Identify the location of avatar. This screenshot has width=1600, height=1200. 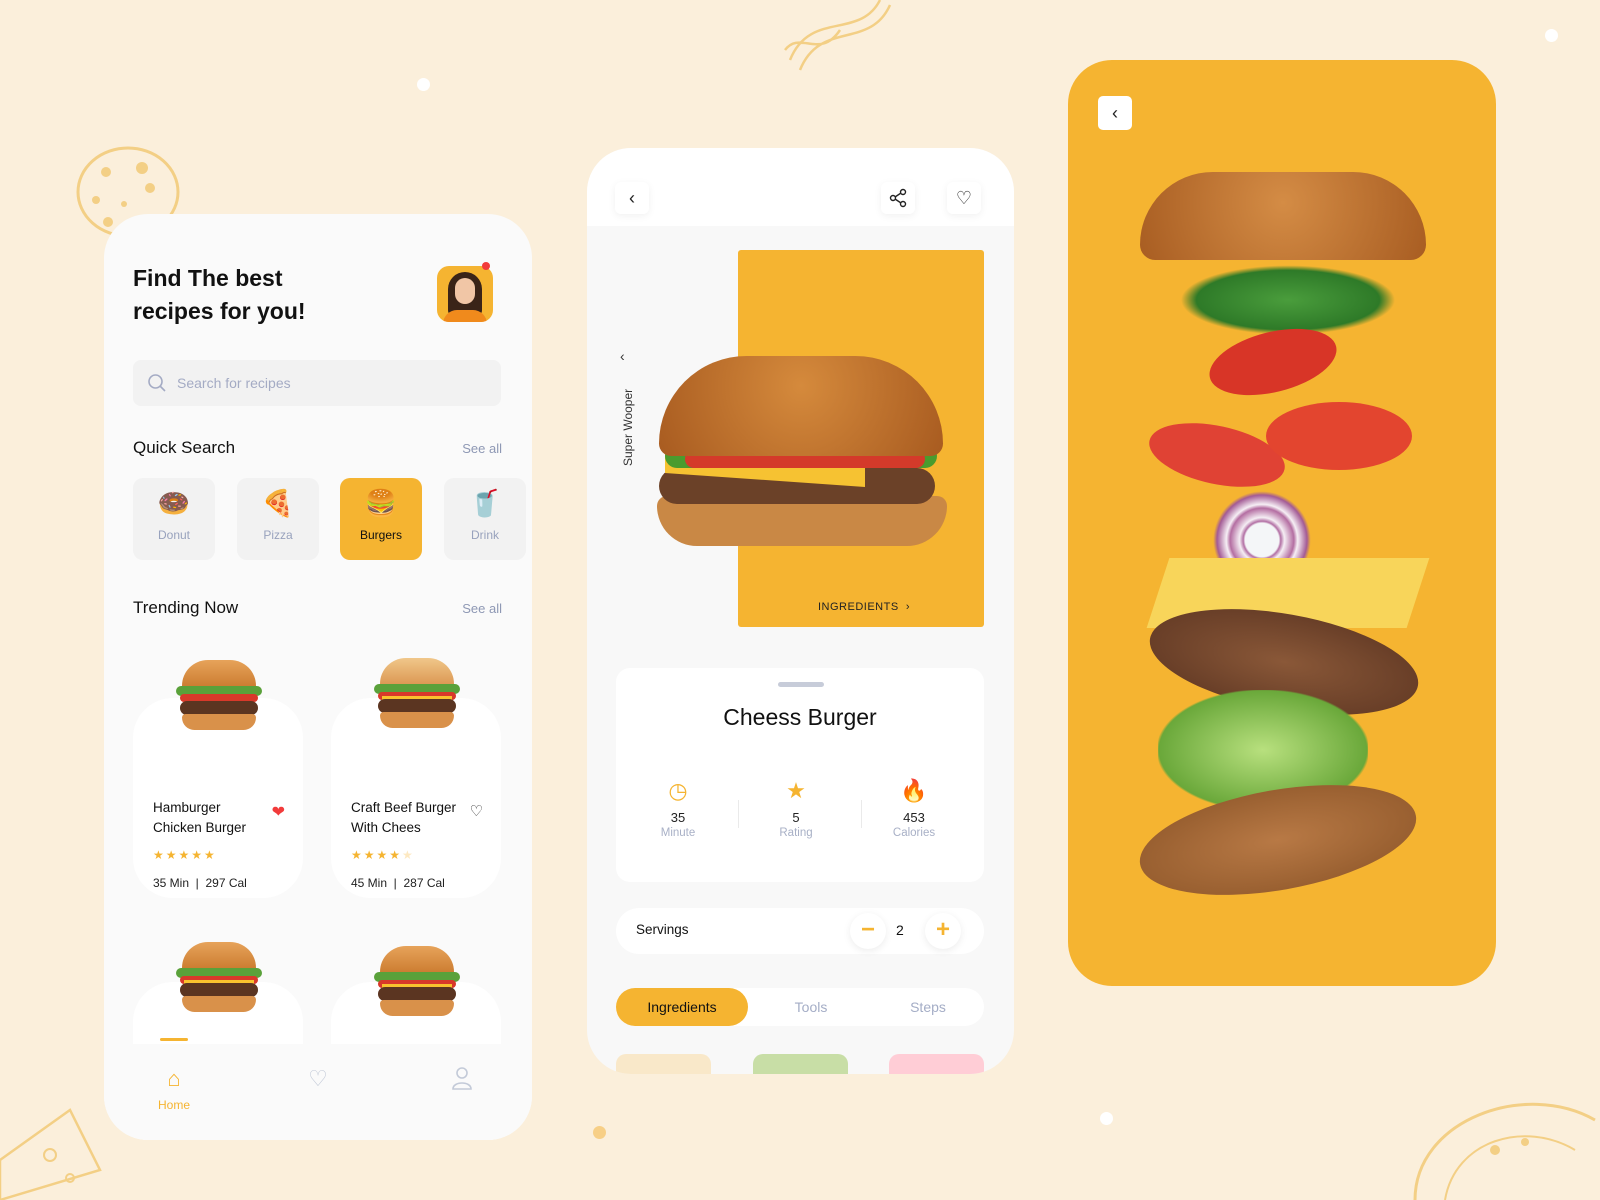
(465, 294).